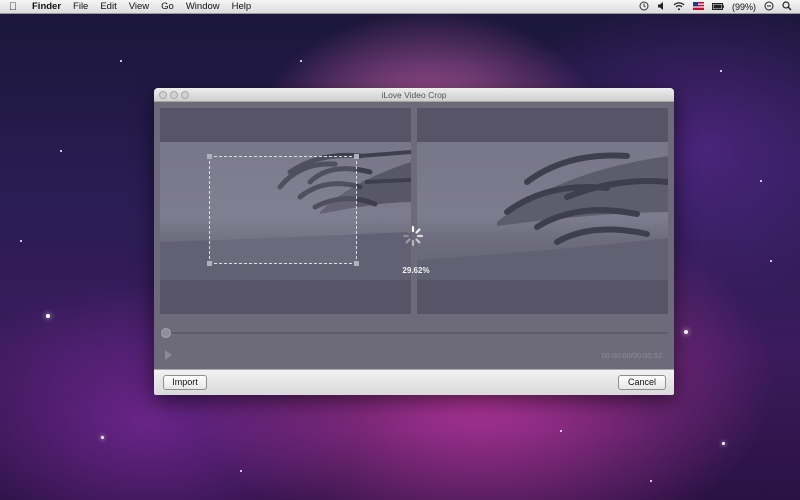 The height and width of the screenshot is (500, 800). I want to click on crop-selection, so click(283, 210).